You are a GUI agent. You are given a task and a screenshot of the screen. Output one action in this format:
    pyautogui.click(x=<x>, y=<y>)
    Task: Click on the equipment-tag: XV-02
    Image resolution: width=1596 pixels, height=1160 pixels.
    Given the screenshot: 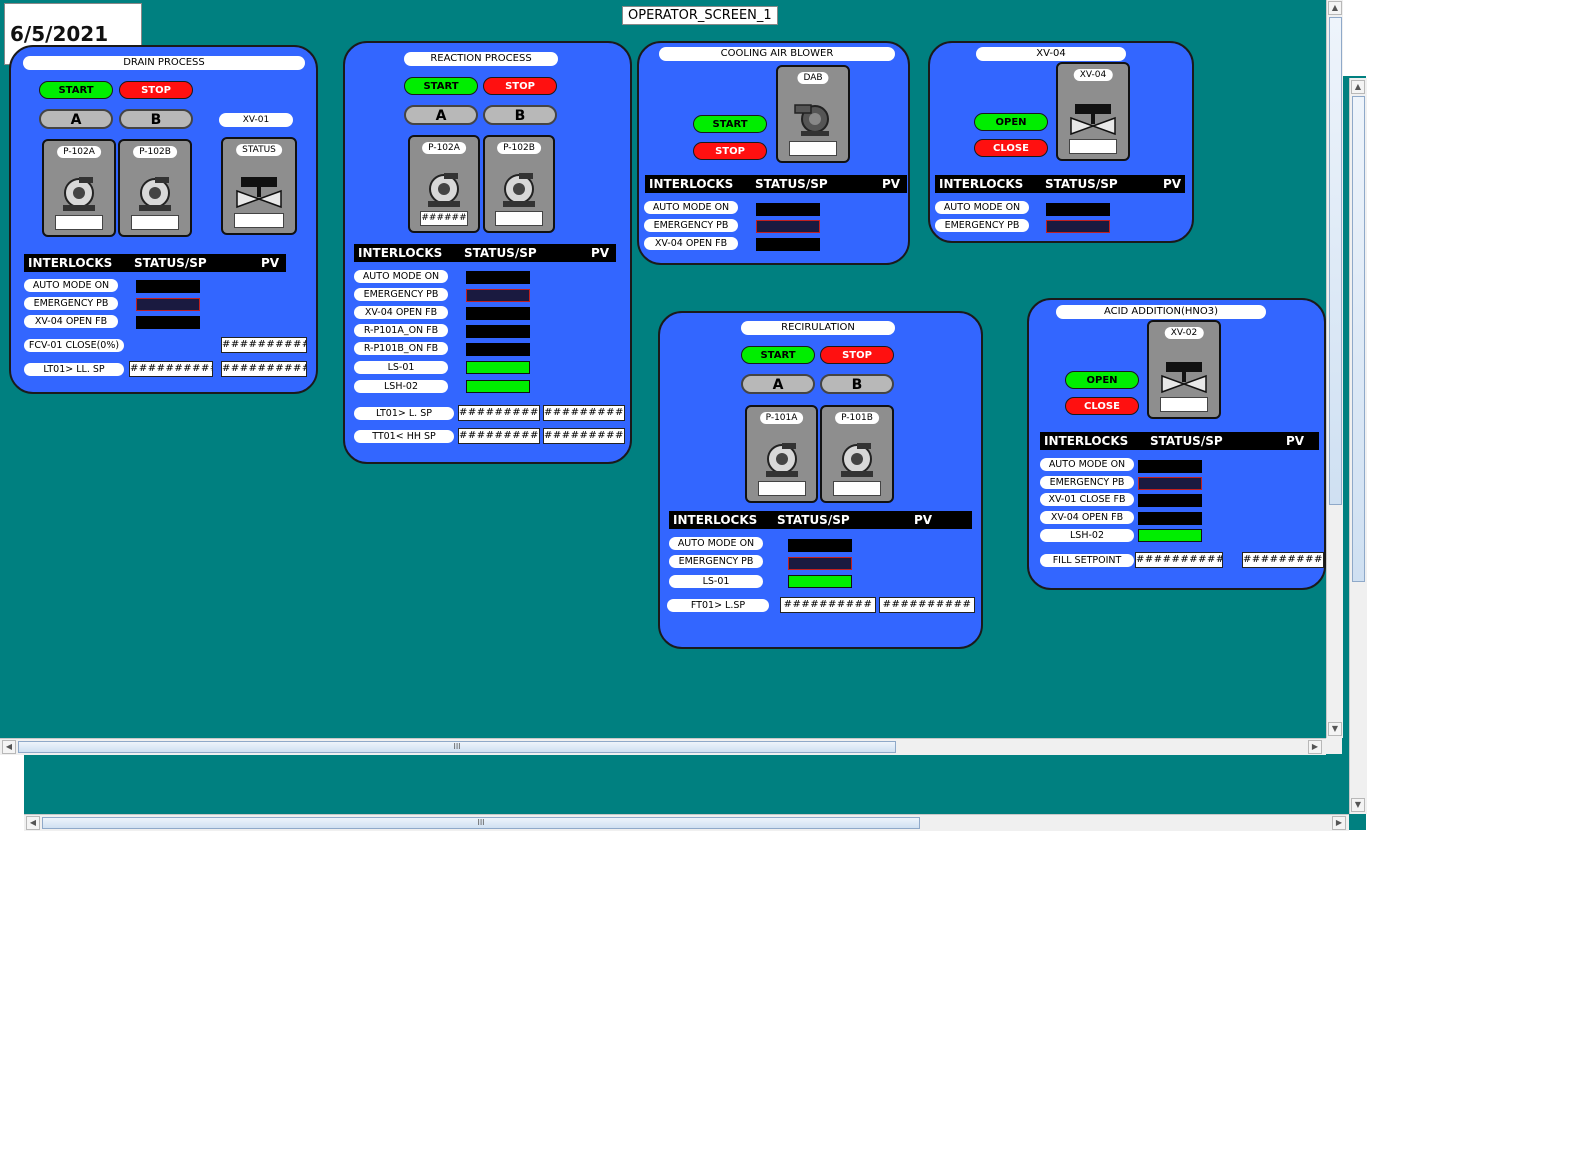 What is the action you would take?
    pyautogui.click(x=1184, y=333)
    